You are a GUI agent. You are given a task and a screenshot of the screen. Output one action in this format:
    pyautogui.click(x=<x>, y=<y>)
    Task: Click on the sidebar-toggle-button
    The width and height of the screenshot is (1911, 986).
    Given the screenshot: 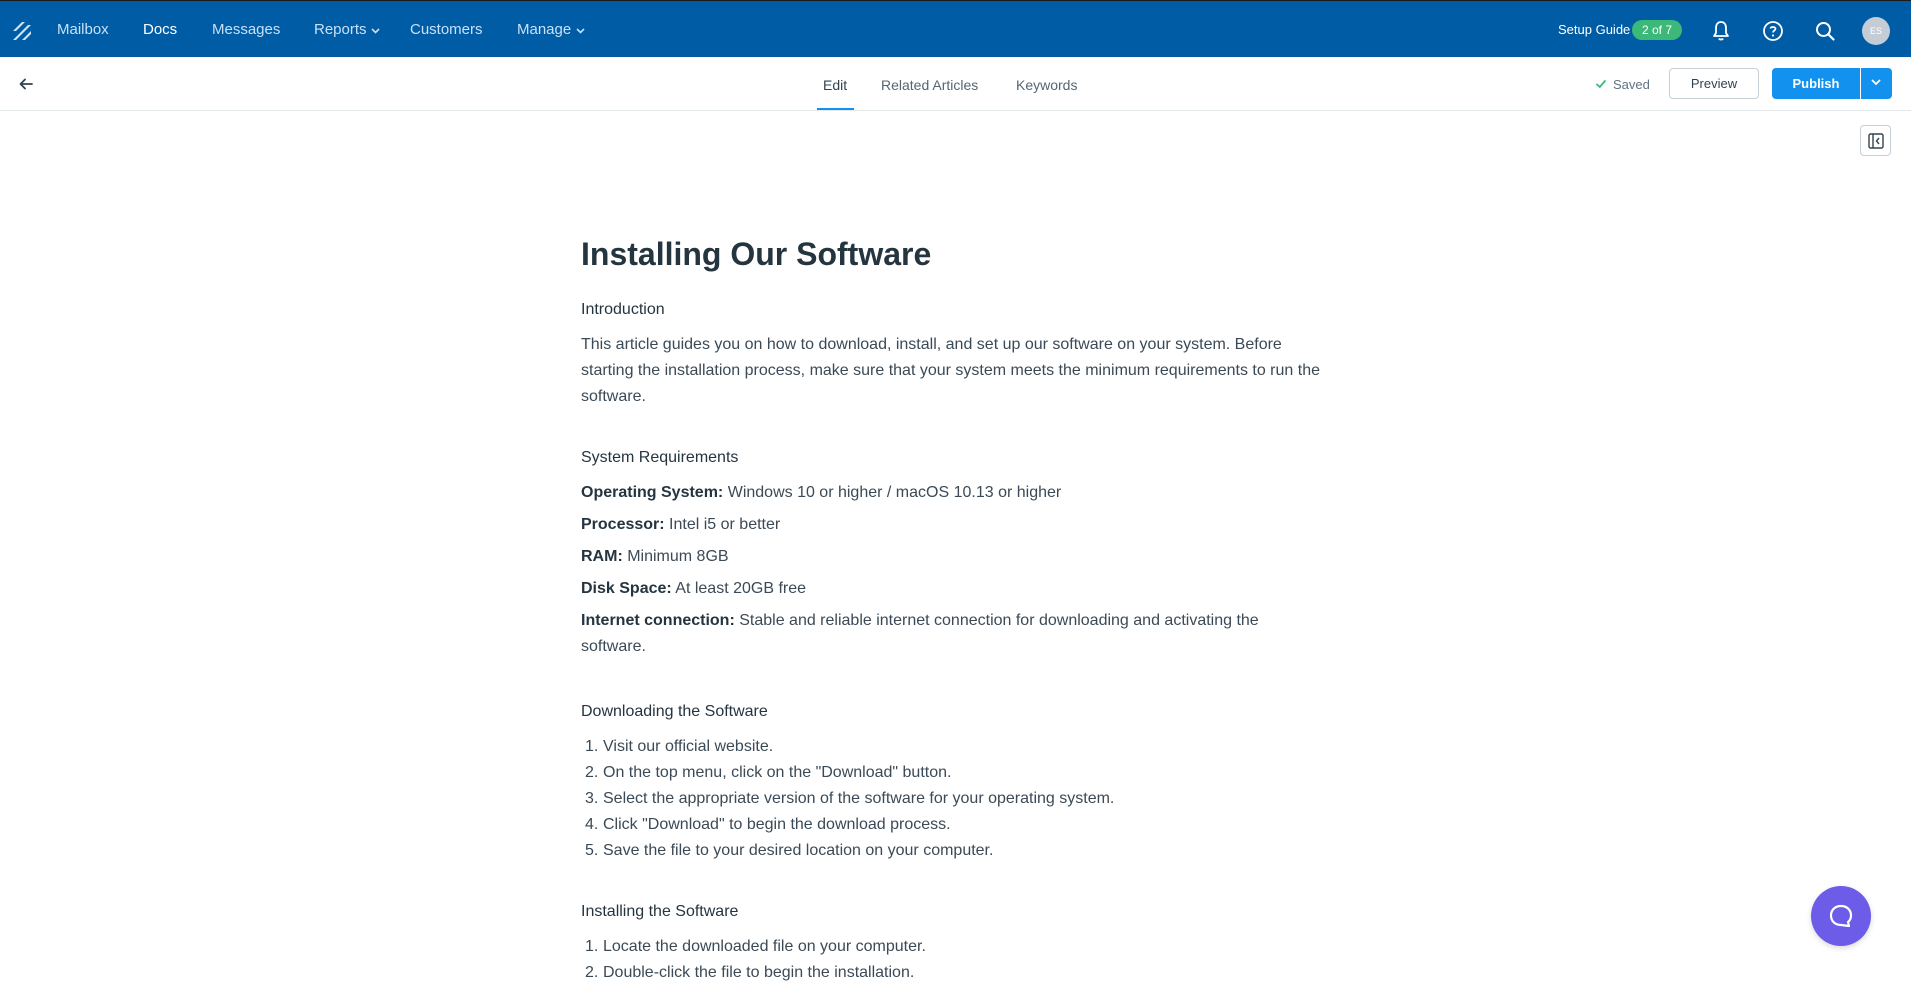 What is the action you would take?
    pyautogui.click(x=1875, y=140)
    